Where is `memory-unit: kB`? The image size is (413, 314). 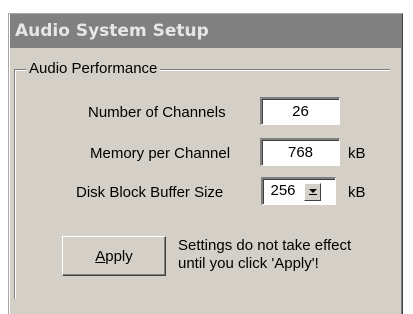 memory-unit: kB is located at coordinates (357, 153).